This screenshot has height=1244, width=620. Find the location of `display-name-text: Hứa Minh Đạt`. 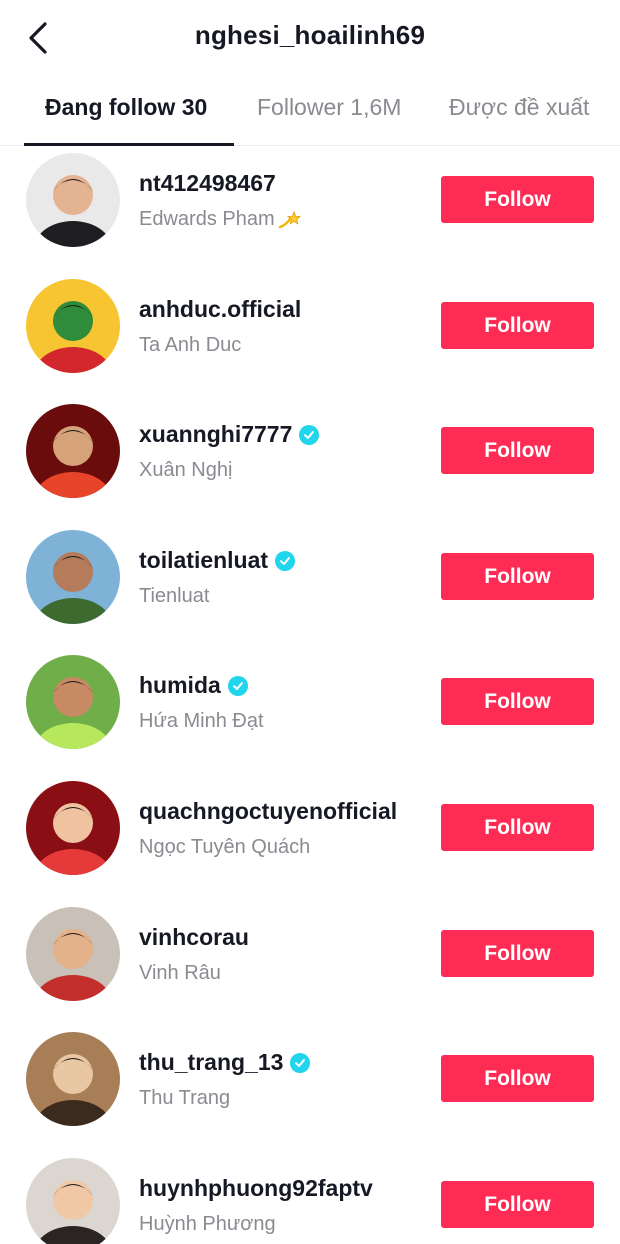

display-name-text: Hứa Minh Đạt is located at coordinates (201, 721).